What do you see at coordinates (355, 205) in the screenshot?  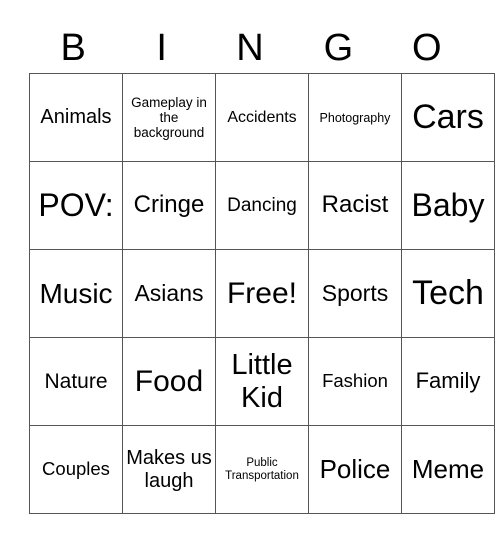 I see `bingo-cell: Racist` at bounding box center [355, 205].